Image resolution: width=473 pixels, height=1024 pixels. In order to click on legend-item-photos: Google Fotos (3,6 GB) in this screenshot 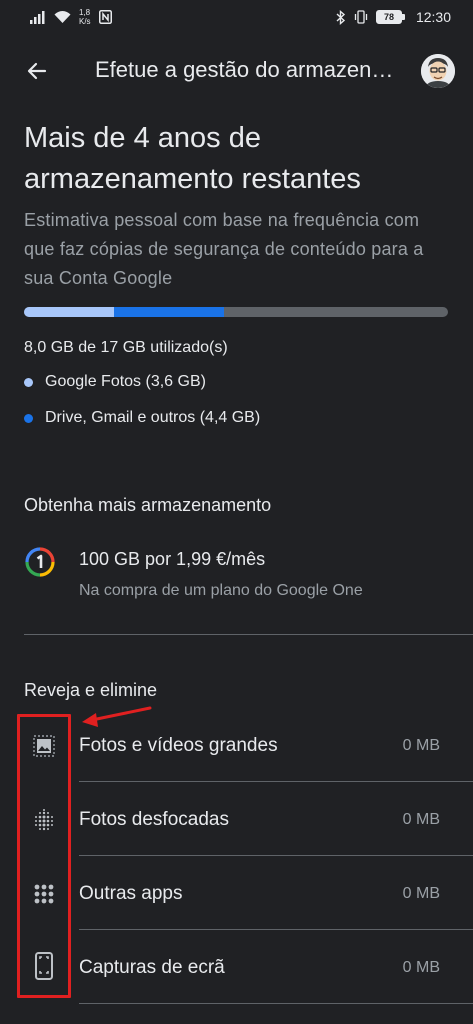, I will do `click(115, 382)`.